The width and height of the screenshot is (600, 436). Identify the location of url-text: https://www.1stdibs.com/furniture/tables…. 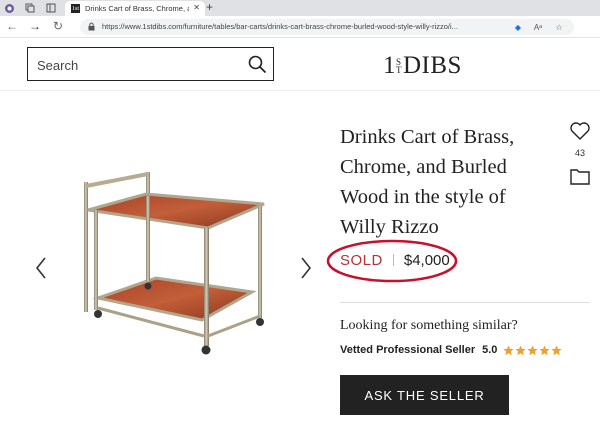
(280, 26).